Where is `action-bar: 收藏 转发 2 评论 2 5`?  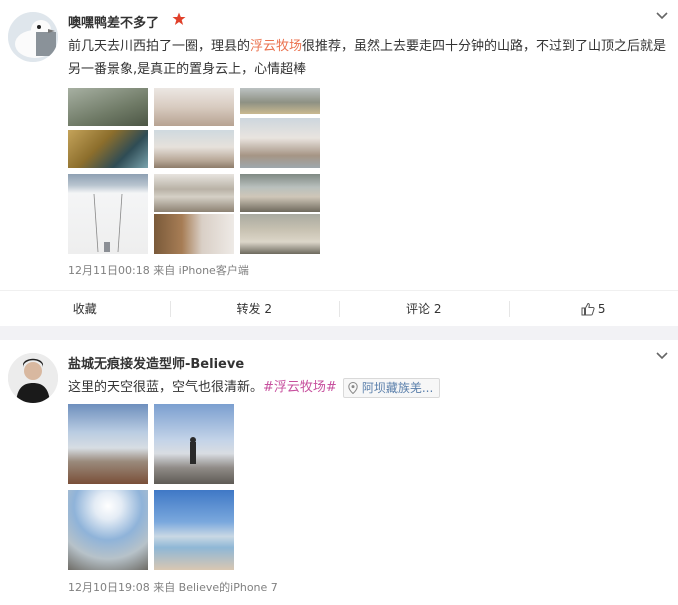
action-bar: 收藏 转发 2 评论 2 5 is located at coordinates (339, 308).